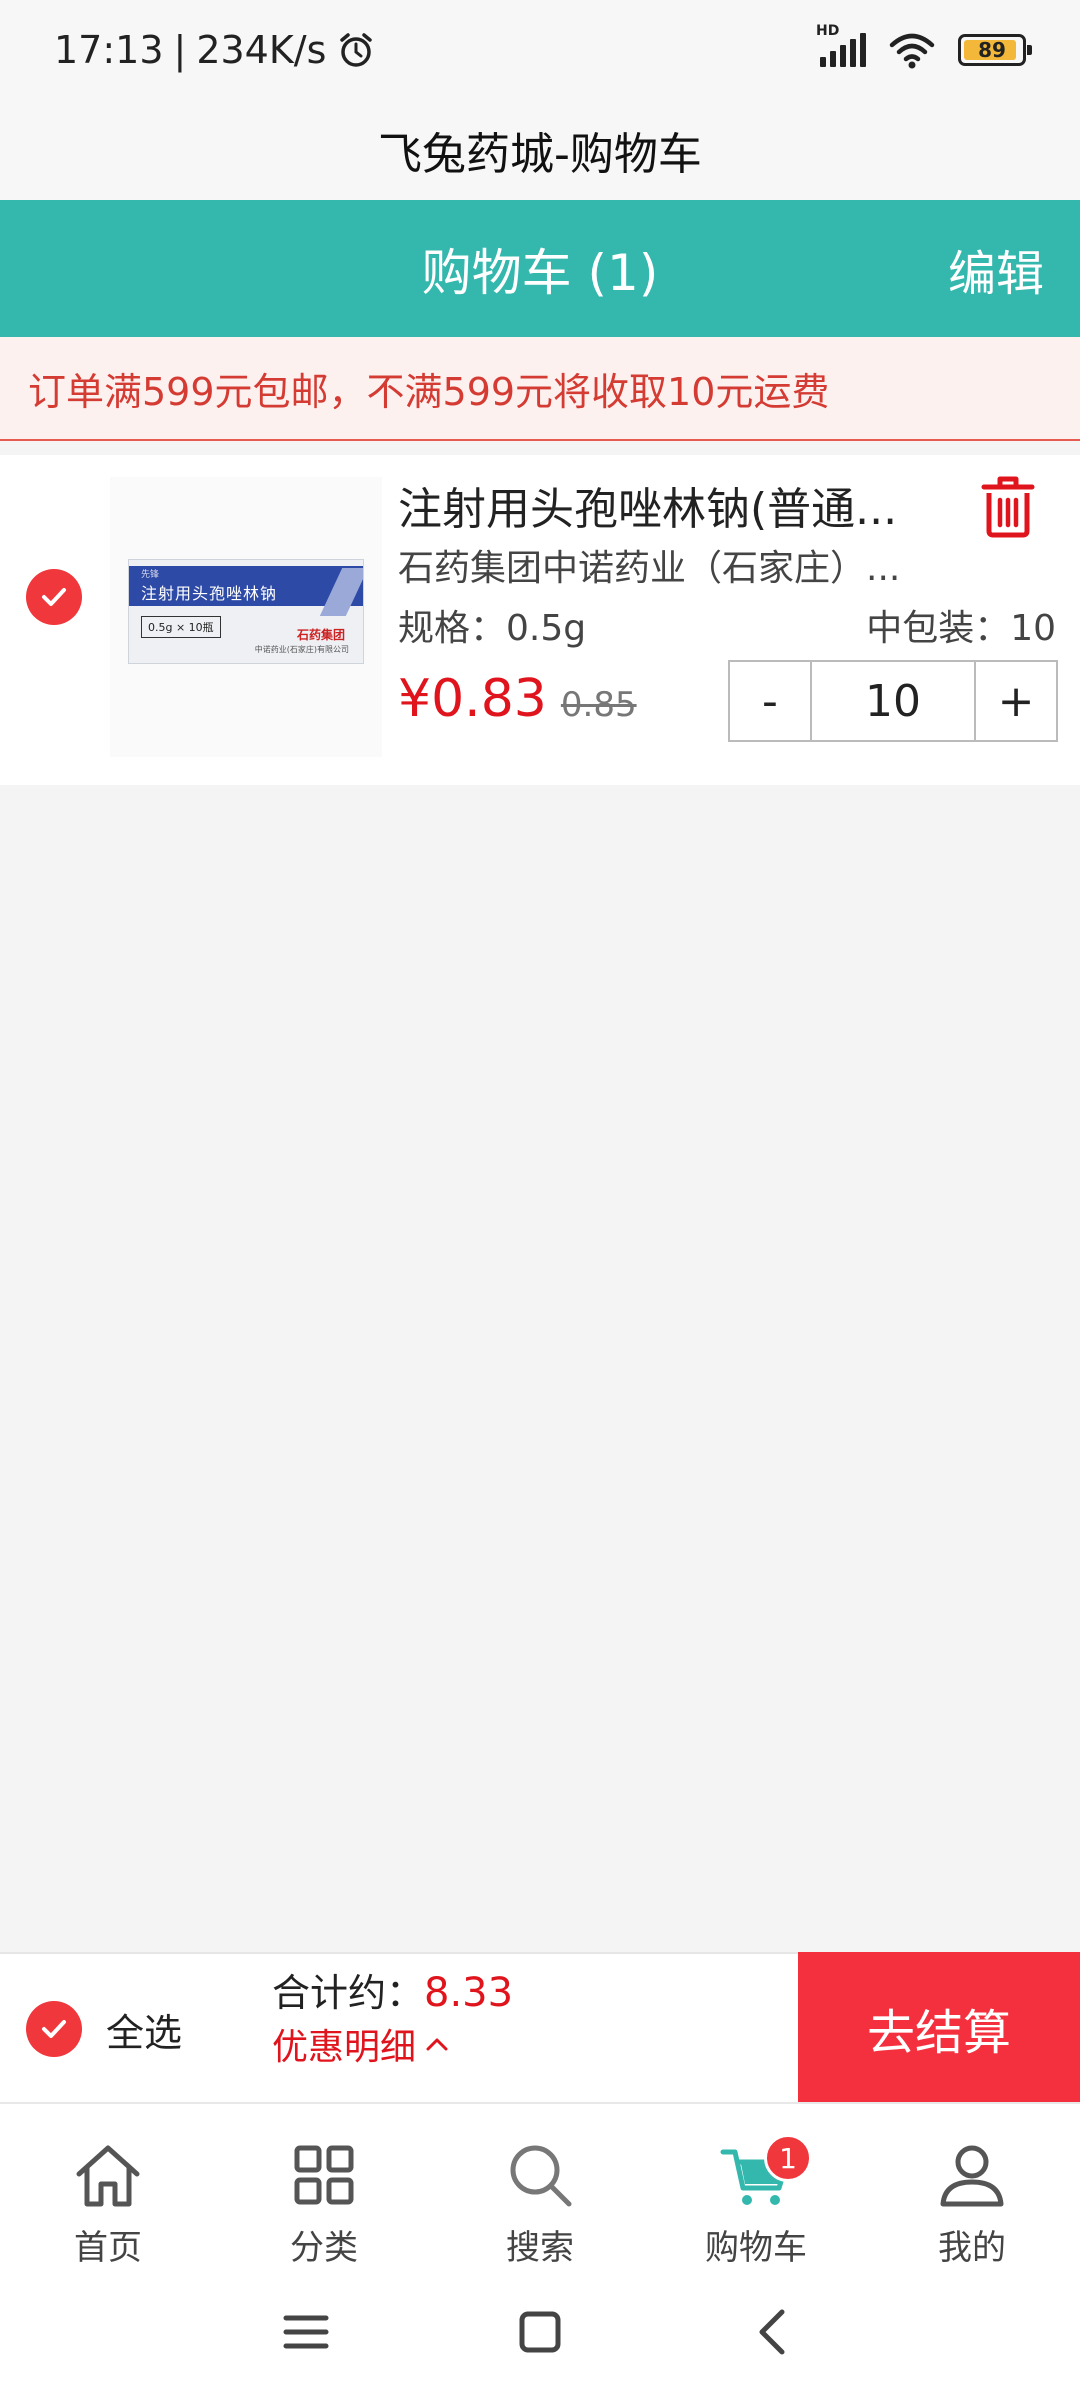 This screenshot has width=1080, height=2400. Describe the element at coordinates (540, 150) in the screenshot. I see `app-title: 飞兔药城-购物车` at that location.